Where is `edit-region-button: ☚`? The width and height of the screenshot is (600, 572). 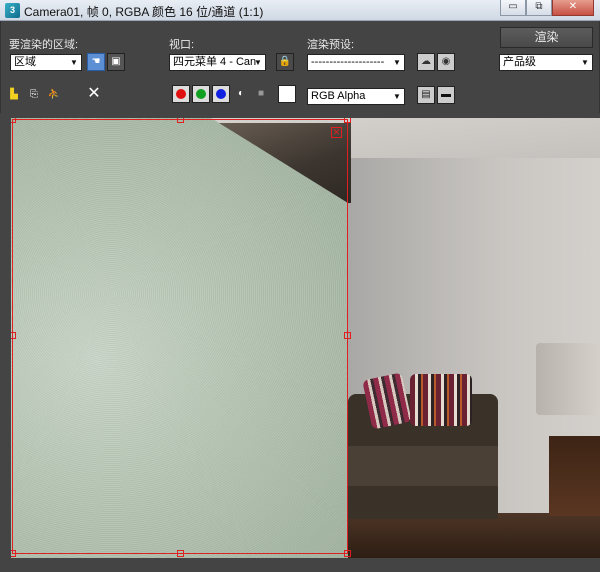 edit-region-button: ☚ is located at coordinates (96, 62).